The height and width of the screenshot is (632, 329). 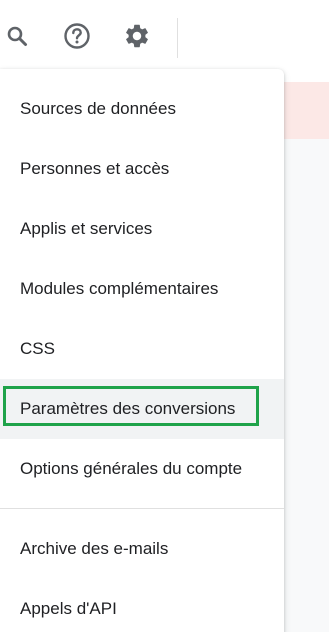 I want to click on menu-divider, so click(x=142, y=508).